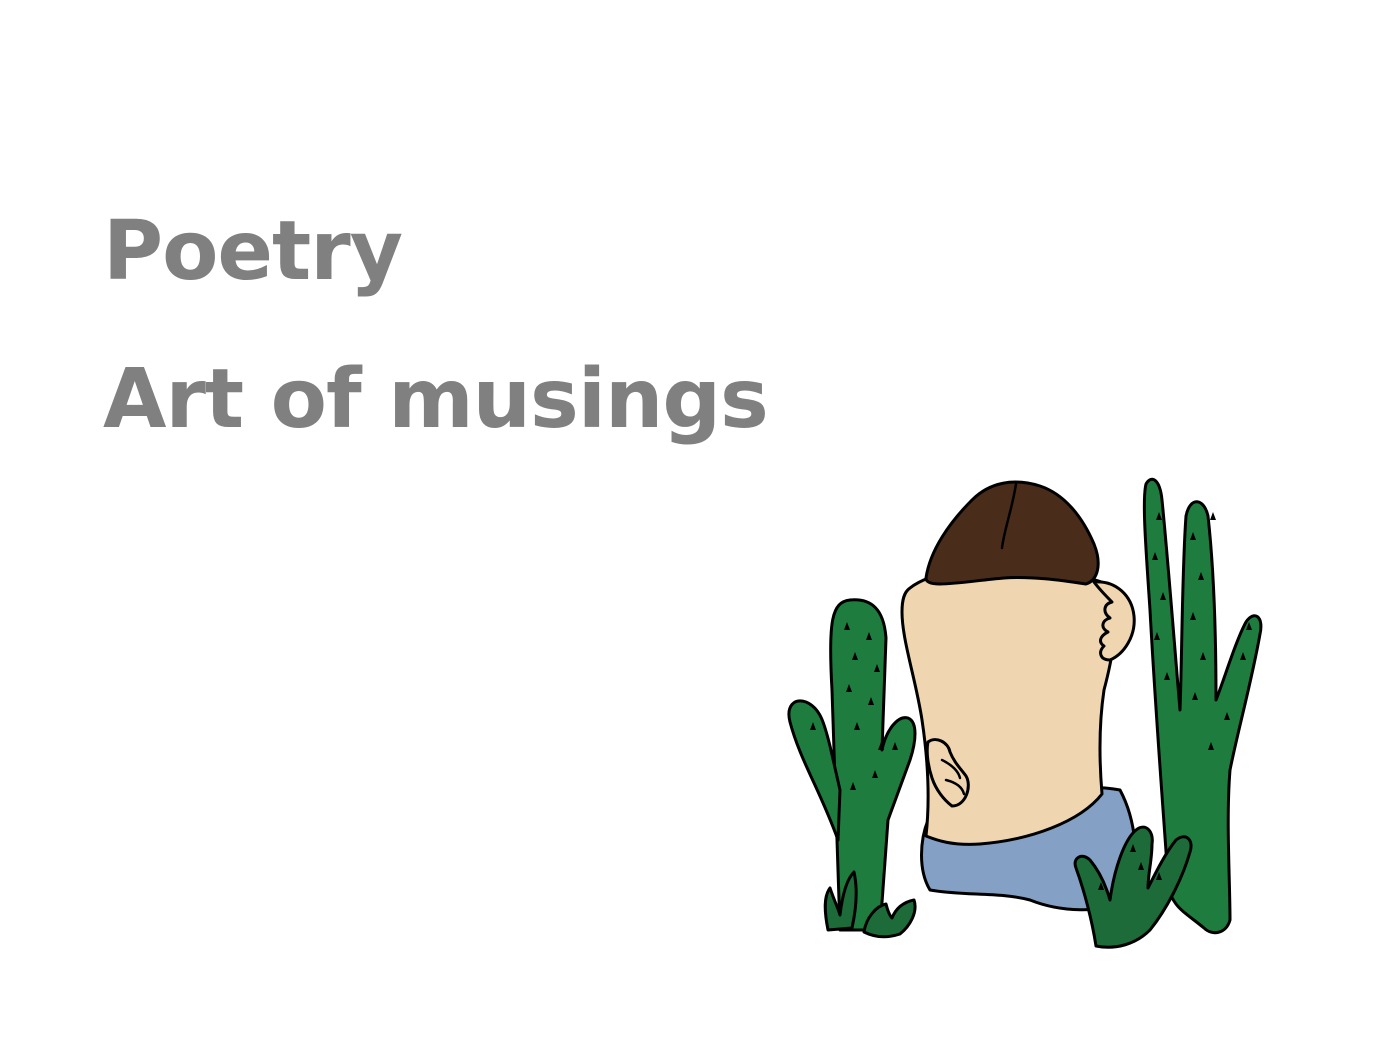 The width and height of the screenshot is (1391, 1042). Describe the element at coordinates (253, 251) in the screenshot. I see `title-poetry: Poetry` at that location.